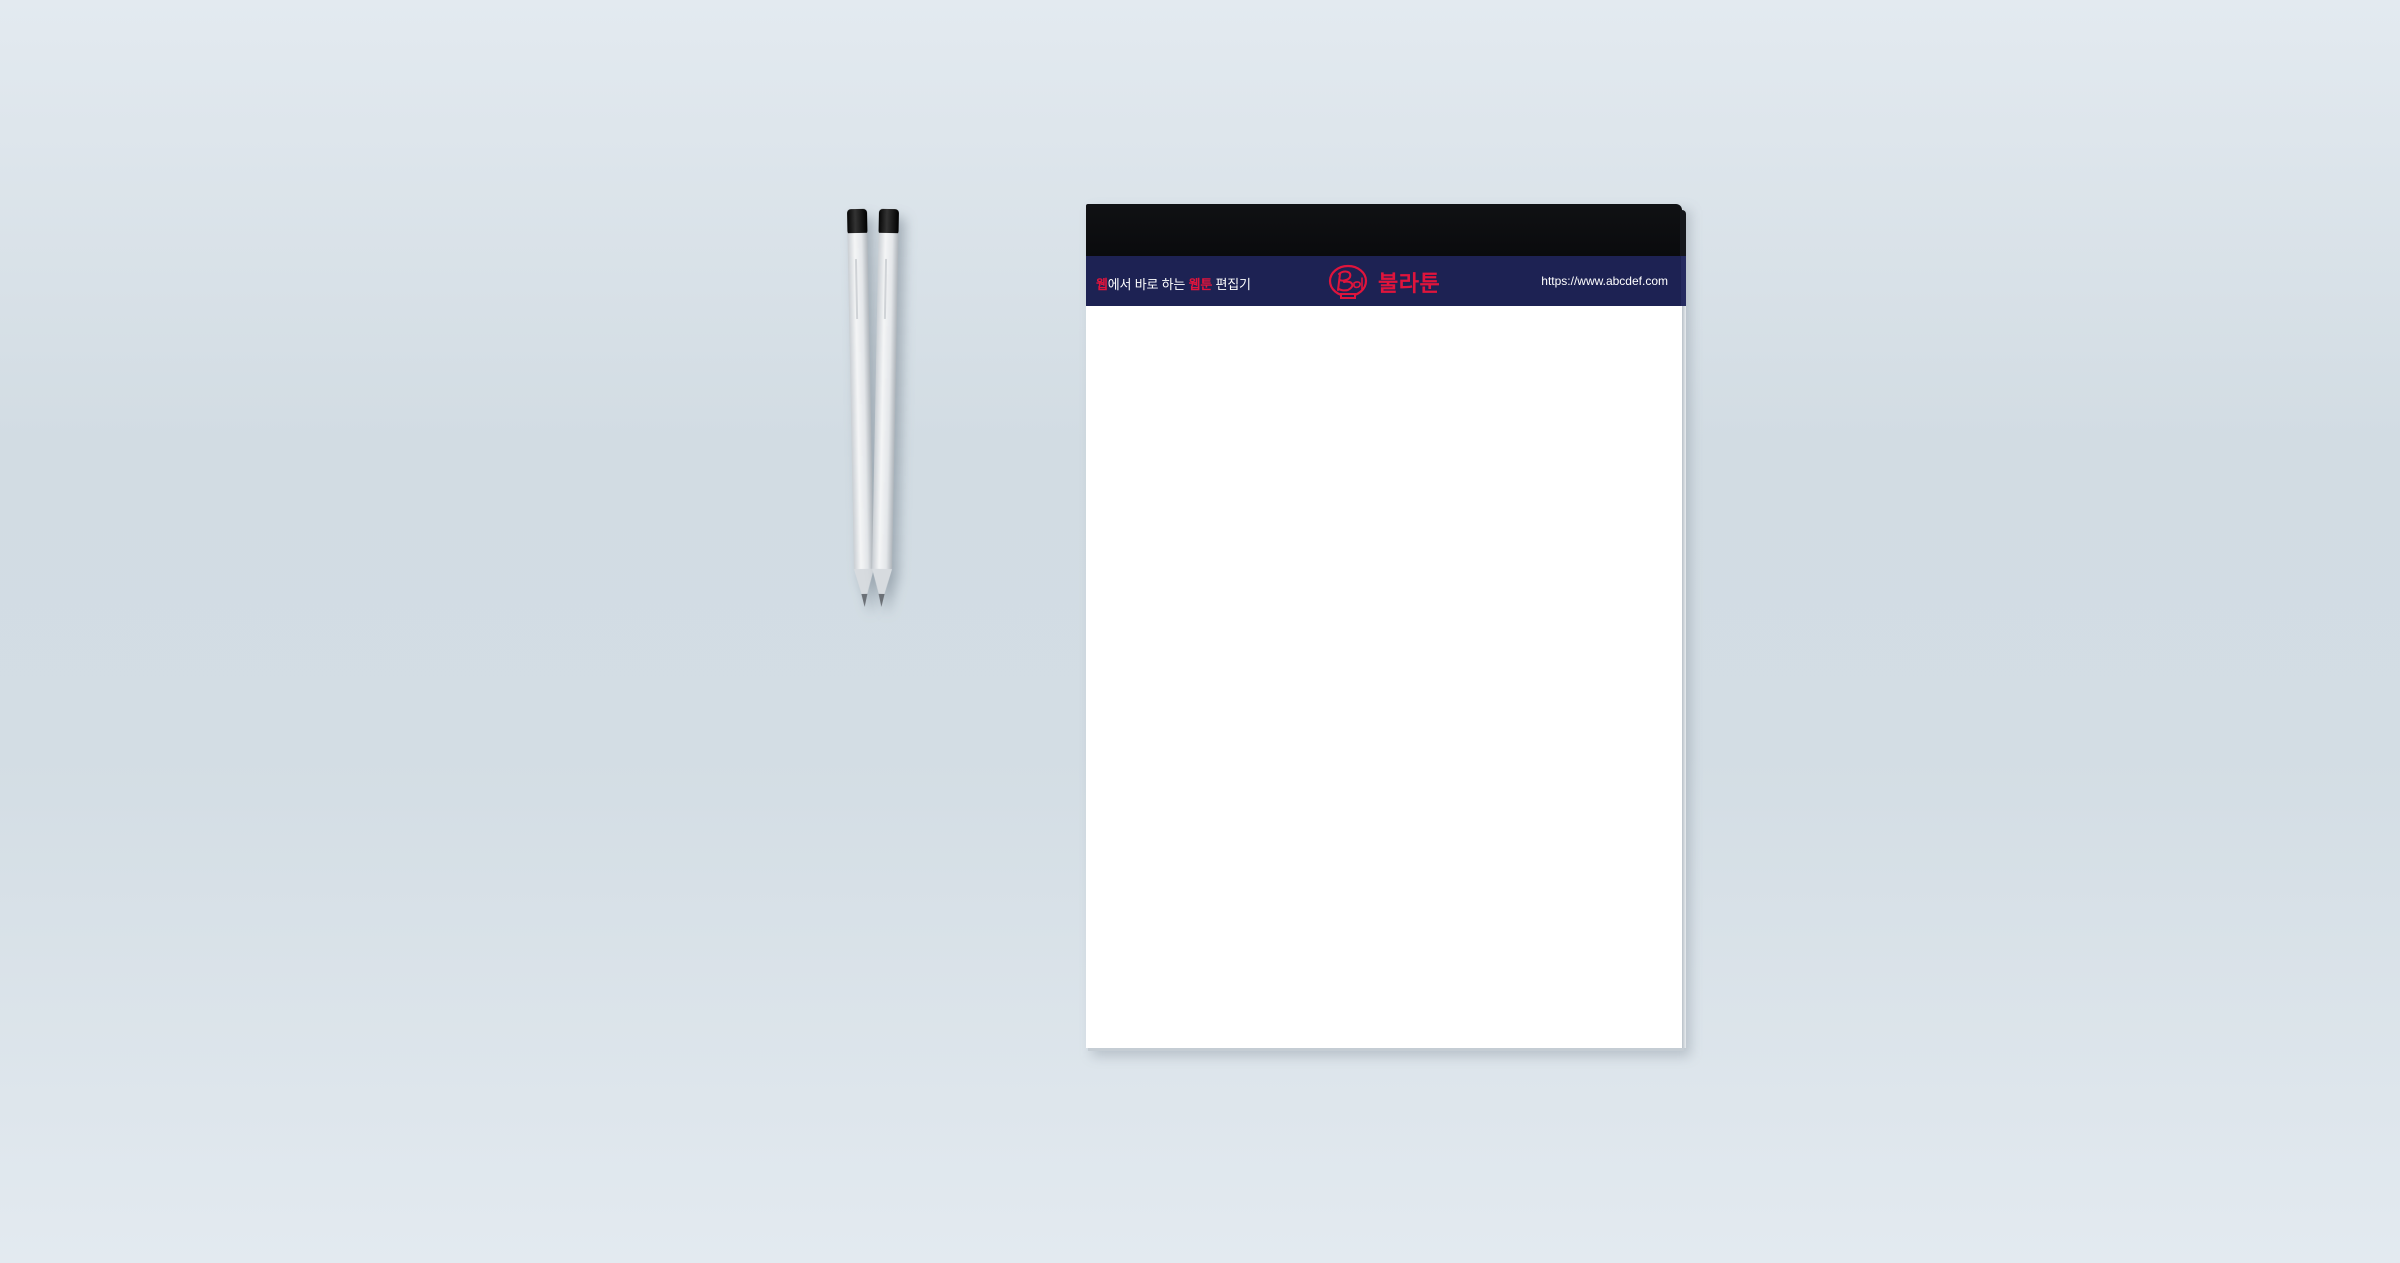  What do you see at coordinates (1386, 1049) in the screenshot?
I see `paper-stack-bottom` at bounding box center [1386, 1049].